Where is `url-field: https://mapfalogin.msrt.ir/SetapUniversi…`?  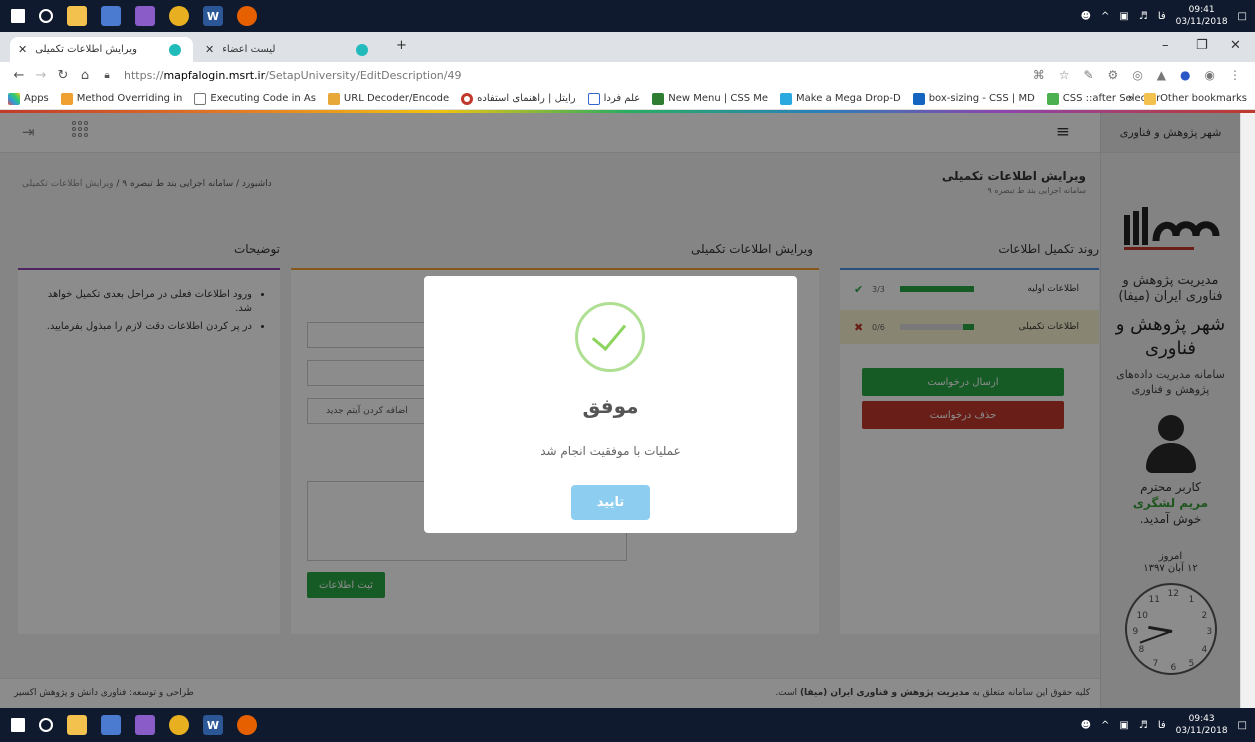
url-field: https://mapfalogin.msrt.ir/SetapUniversi… is located at coordinates (292, 75).